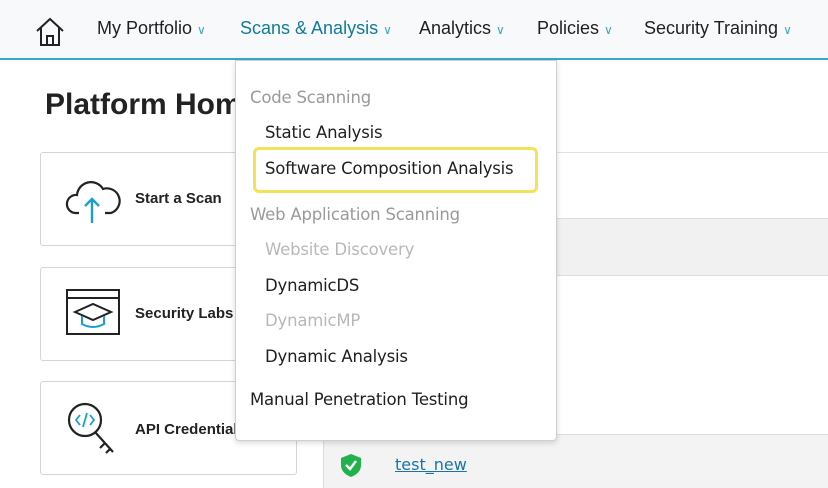 Image resolution: width=828 pixels, height=488 pixels. I want to click on nav-label: Analytics, so click(455, 28).